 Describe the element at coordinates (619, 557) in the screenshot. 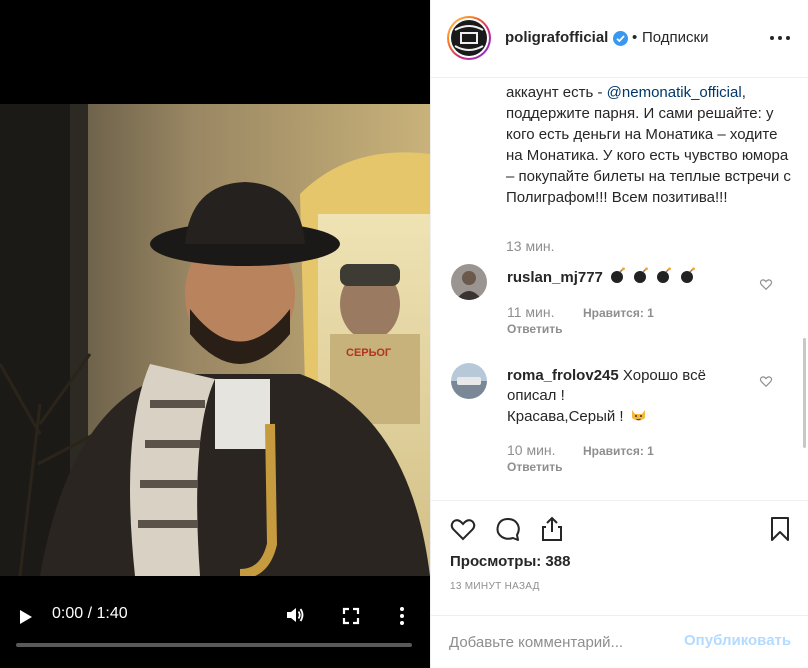

I see `post-actions: Просмотры: 388 13 МИНУТ НАЗАД` at that location.